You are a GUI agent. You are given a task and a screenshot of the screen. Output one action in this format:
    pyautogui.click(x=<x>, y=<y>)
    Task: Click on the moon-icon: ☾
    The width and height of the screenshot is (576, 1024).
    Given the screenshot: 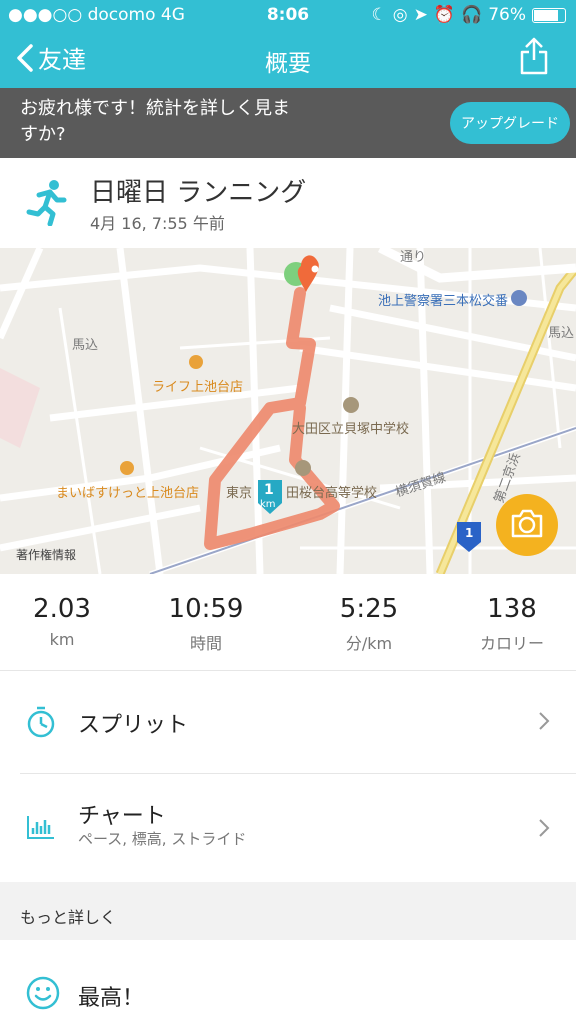 What is the action you would take?
    pyautogui.click(x=379, y=15)
    